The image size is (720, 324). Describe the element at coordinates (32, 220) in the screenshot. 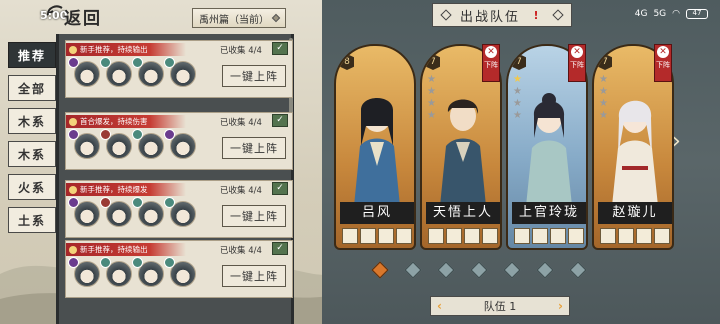

I see `tab-earth: 土系` at that location.